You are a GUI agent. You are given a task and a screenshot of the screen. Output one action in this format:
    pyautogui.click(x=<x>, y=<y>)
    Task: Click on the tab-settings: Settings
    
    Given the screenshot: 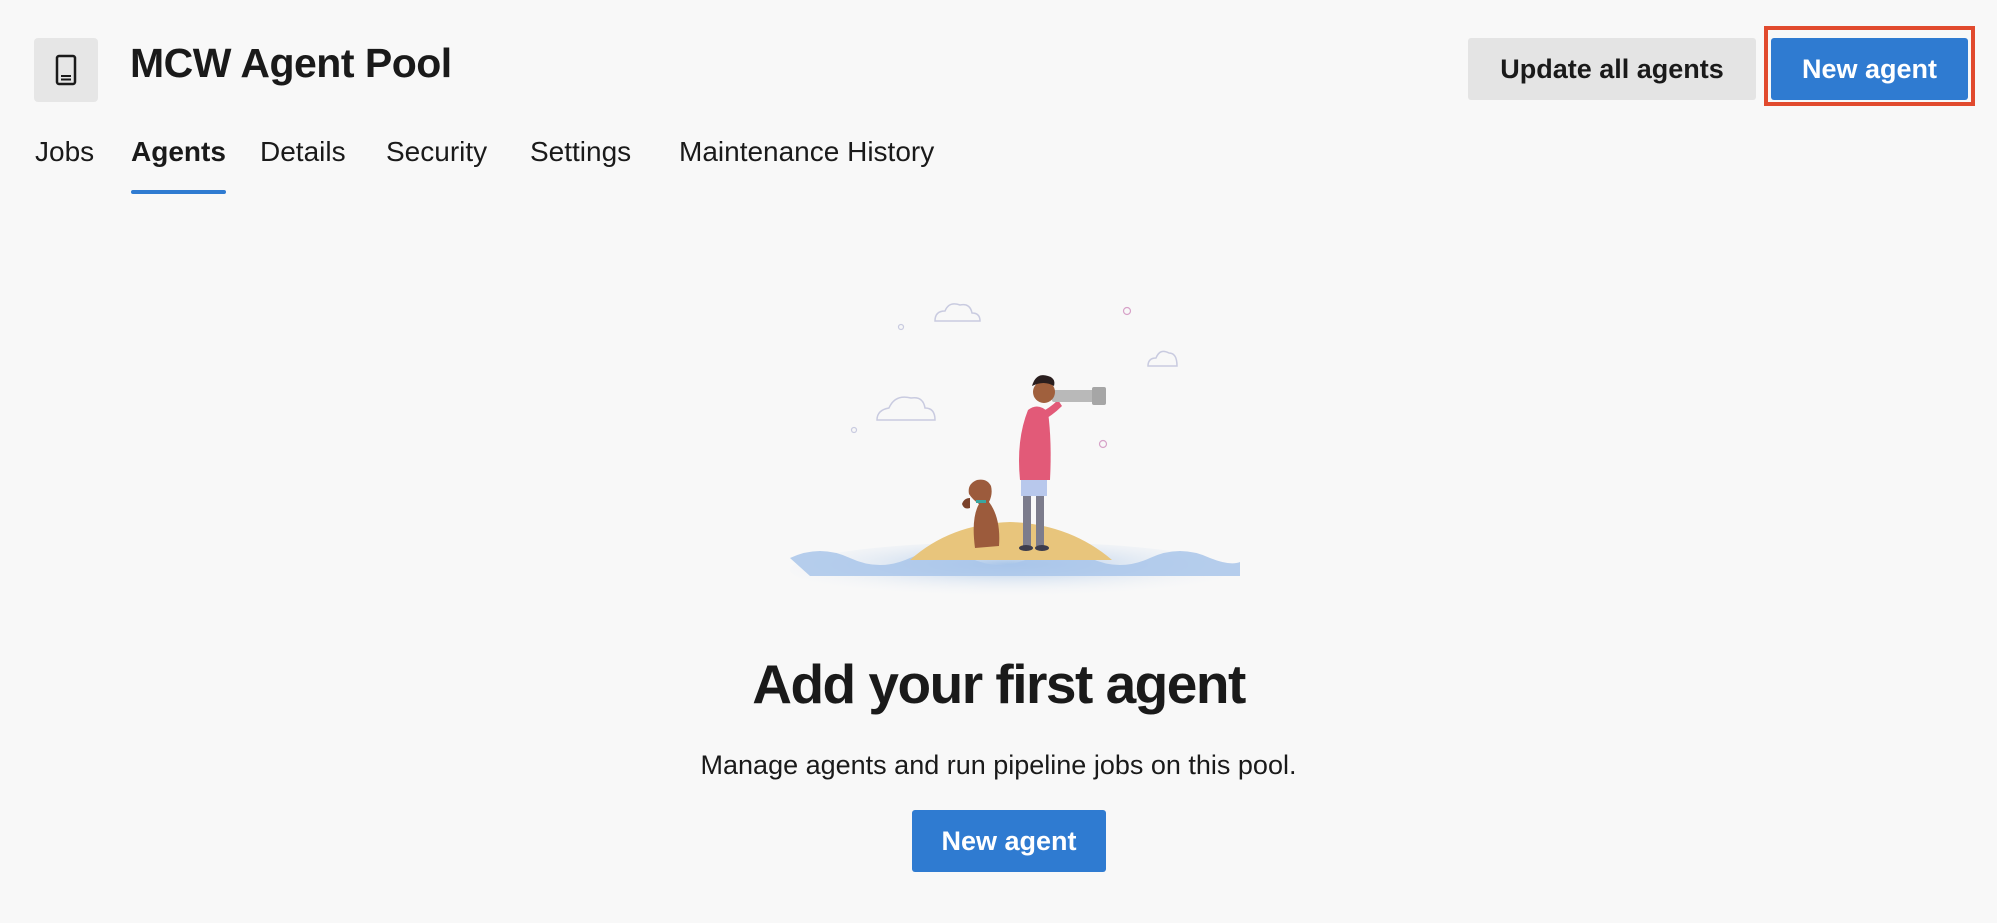 What is the action you would take?
    pyautogui.click(x=580, y=162)
    